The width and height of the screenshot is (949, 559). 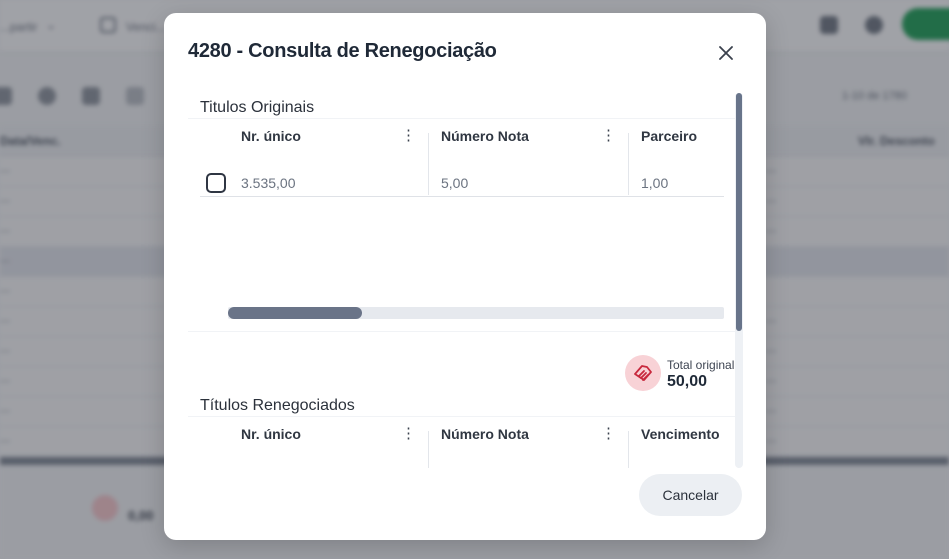 I want to click on row-divider, so click(x=462, y=196).